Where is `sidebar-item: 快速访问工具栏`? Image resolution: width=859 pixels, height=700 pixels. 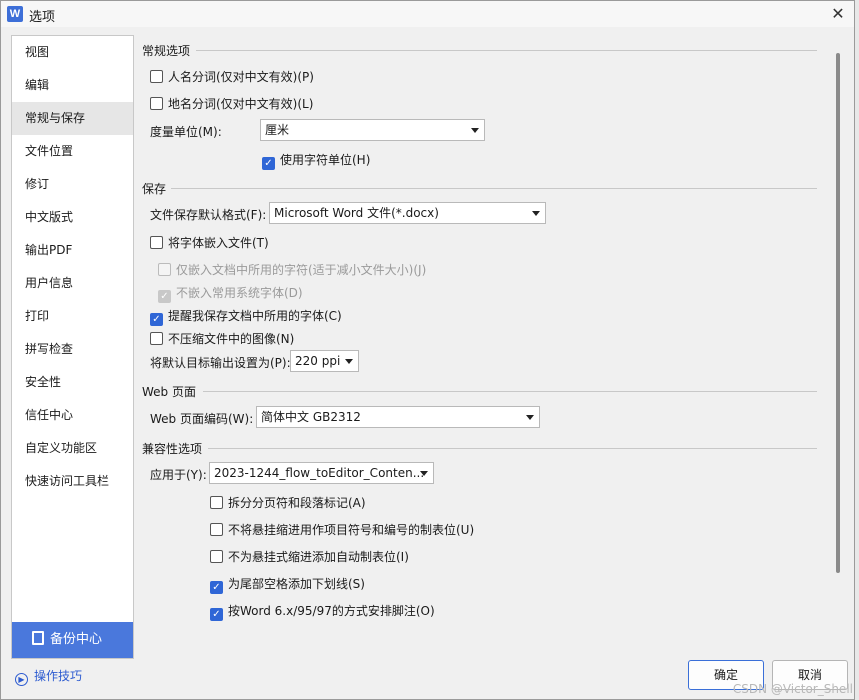 sidebar-item: 快速访问工具栏 is located at coordinates (72, 481).